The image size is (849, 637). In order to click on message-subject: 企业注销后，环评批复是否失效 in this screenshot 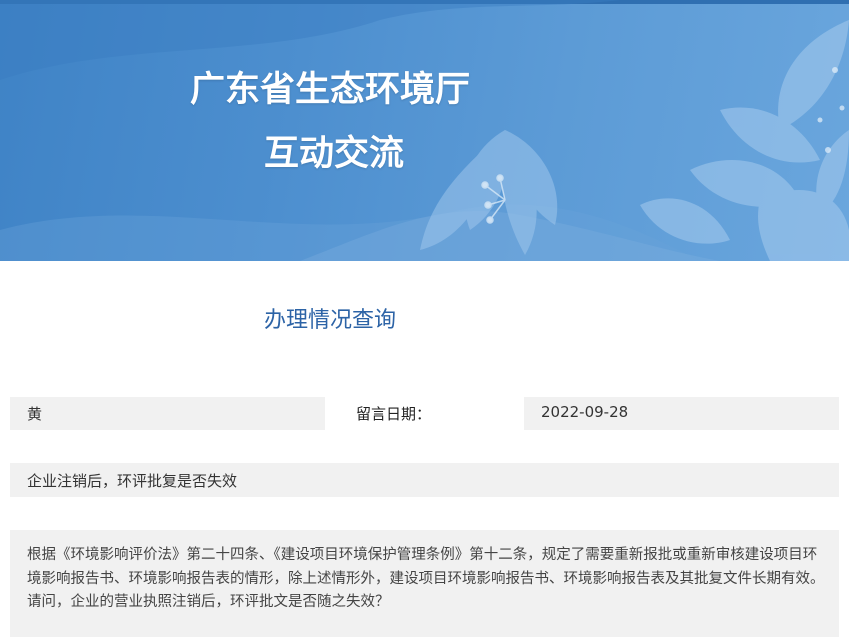, I will do `click(424, 480)`.